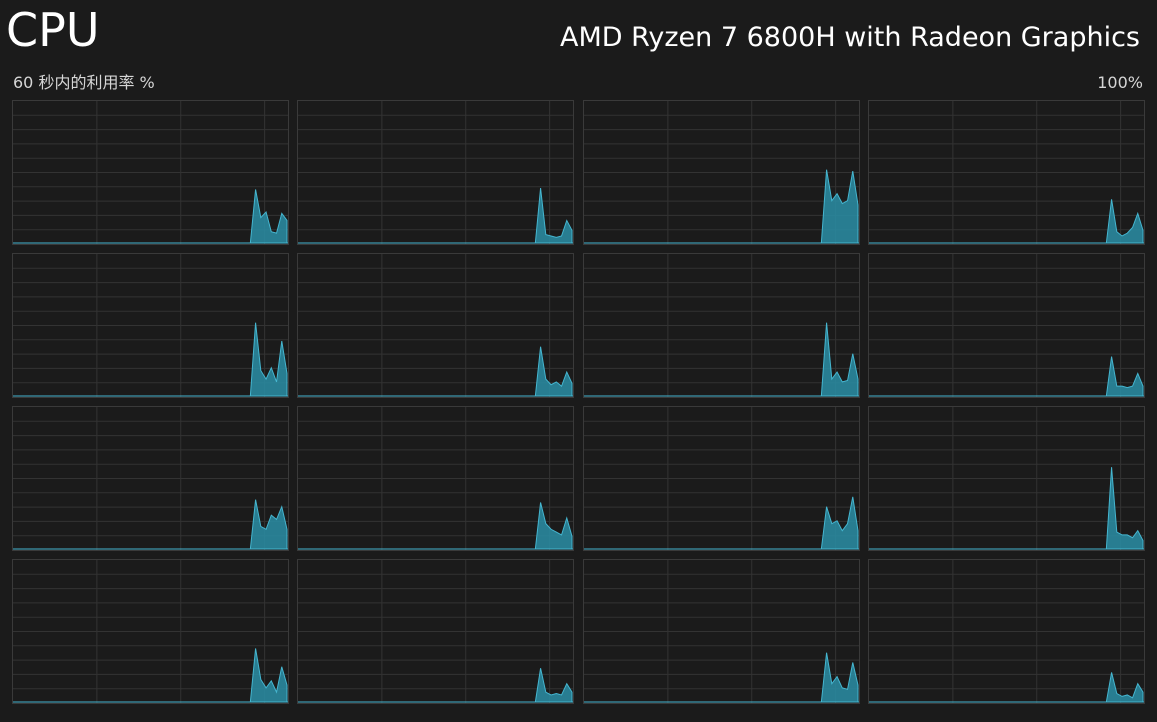  Describe the element at coordinates (53, 30) in the screenshot. I see `page-title: CPU` at that location.